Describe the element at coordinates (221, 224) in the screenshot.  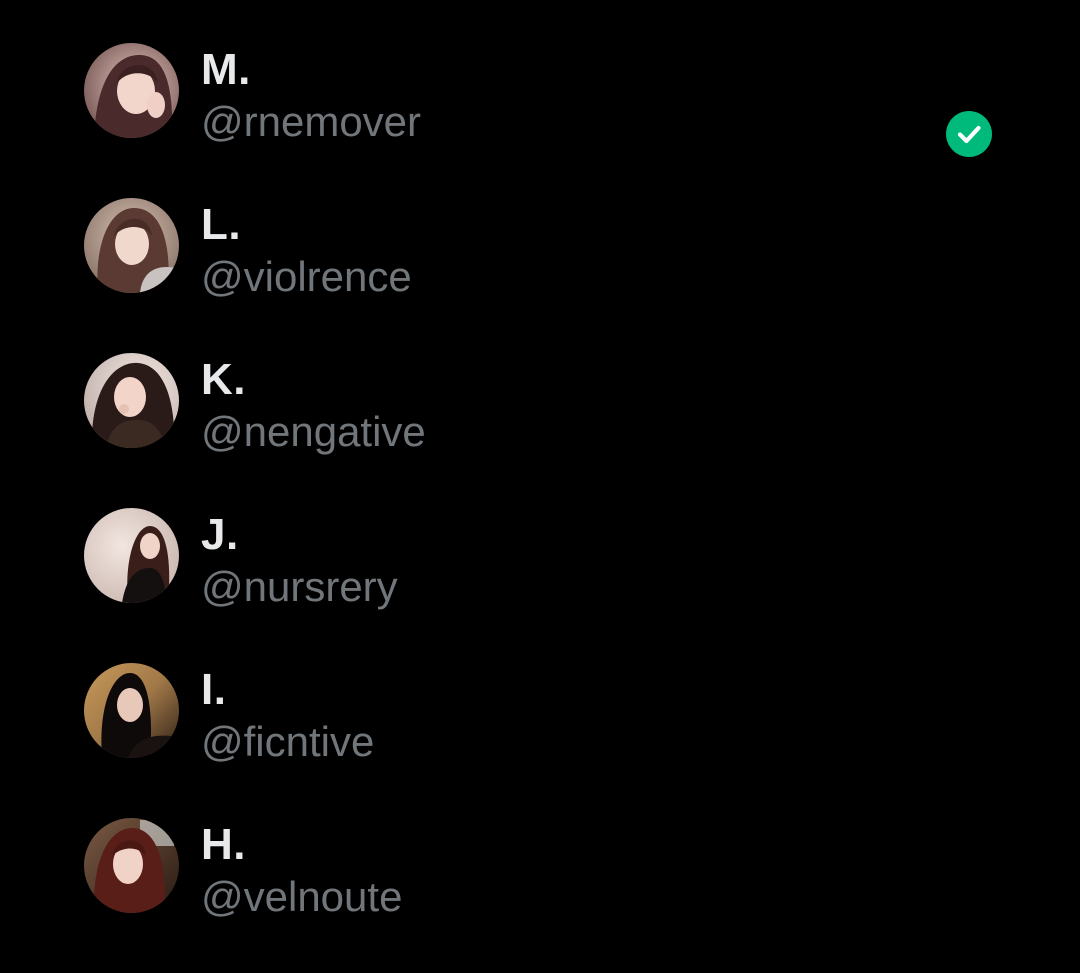
I see `display-name: L.` at that location.